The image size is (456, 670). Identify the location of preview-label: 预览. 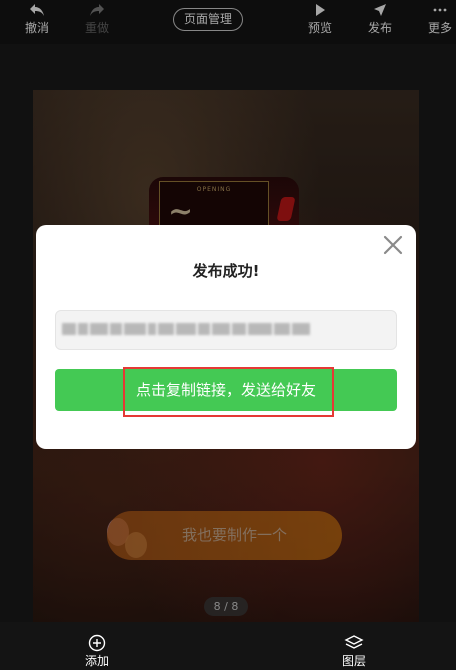
(319, 28).